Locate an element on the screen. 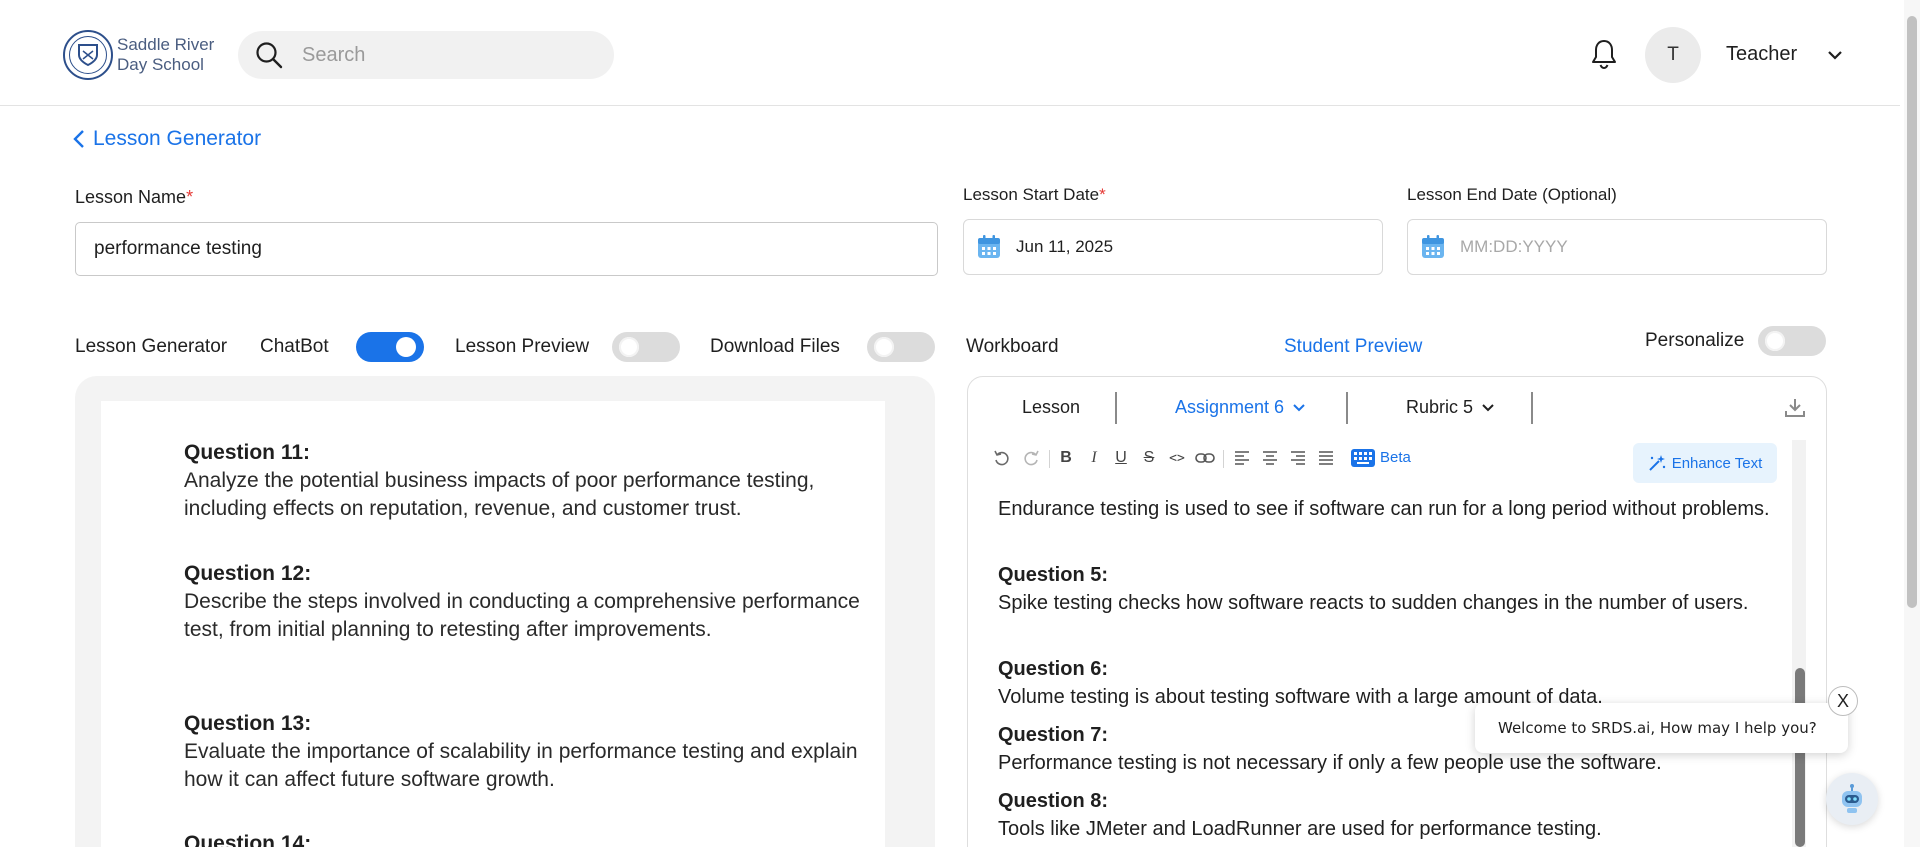 Image resolution: width=1920 pixels, height=847 pixels. chevron-left-icon is located at coordinates (78, 139).